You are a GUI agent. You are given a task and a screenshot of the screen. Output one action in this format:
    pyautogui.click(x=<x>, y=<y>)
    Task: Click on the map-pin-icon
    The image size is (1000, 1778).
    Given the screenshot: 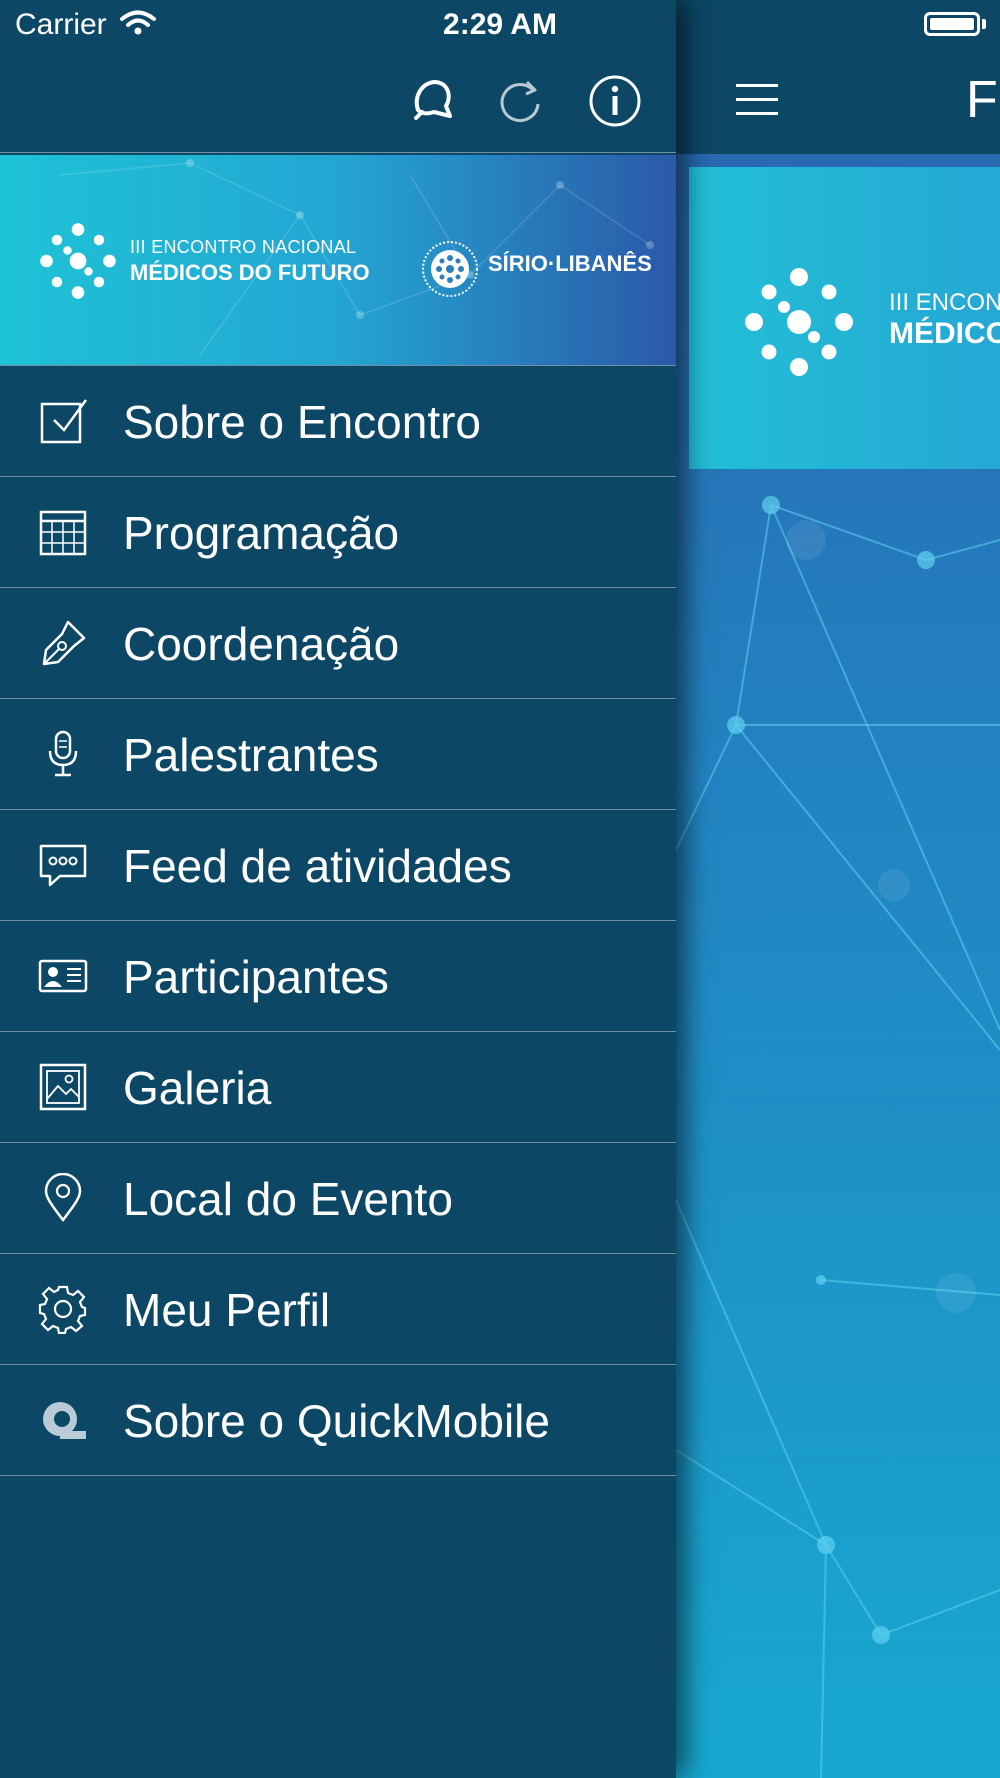 What is the action you would take?
    pyautogui.click(x=63, y=1197)
    